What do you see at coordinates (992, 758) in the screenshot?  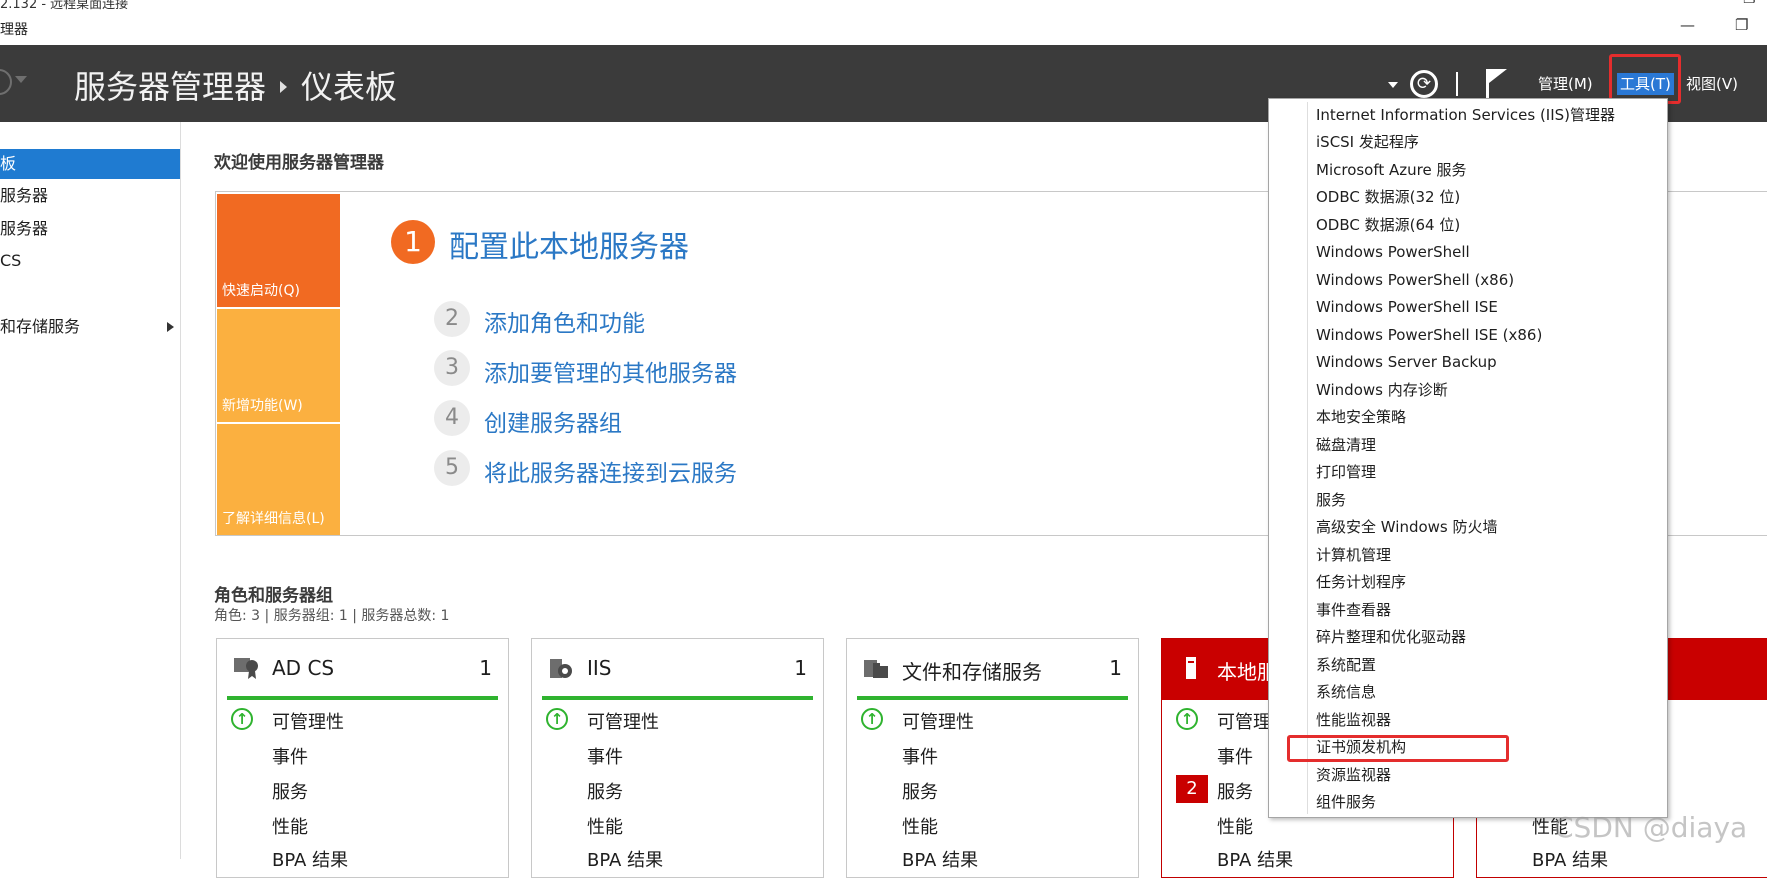 I see `role-card-file-storage: 文件和存储服务 1 ↑ 可管理性 事件 服务 性能 BPA 结果` at bounding box center [992, 758].